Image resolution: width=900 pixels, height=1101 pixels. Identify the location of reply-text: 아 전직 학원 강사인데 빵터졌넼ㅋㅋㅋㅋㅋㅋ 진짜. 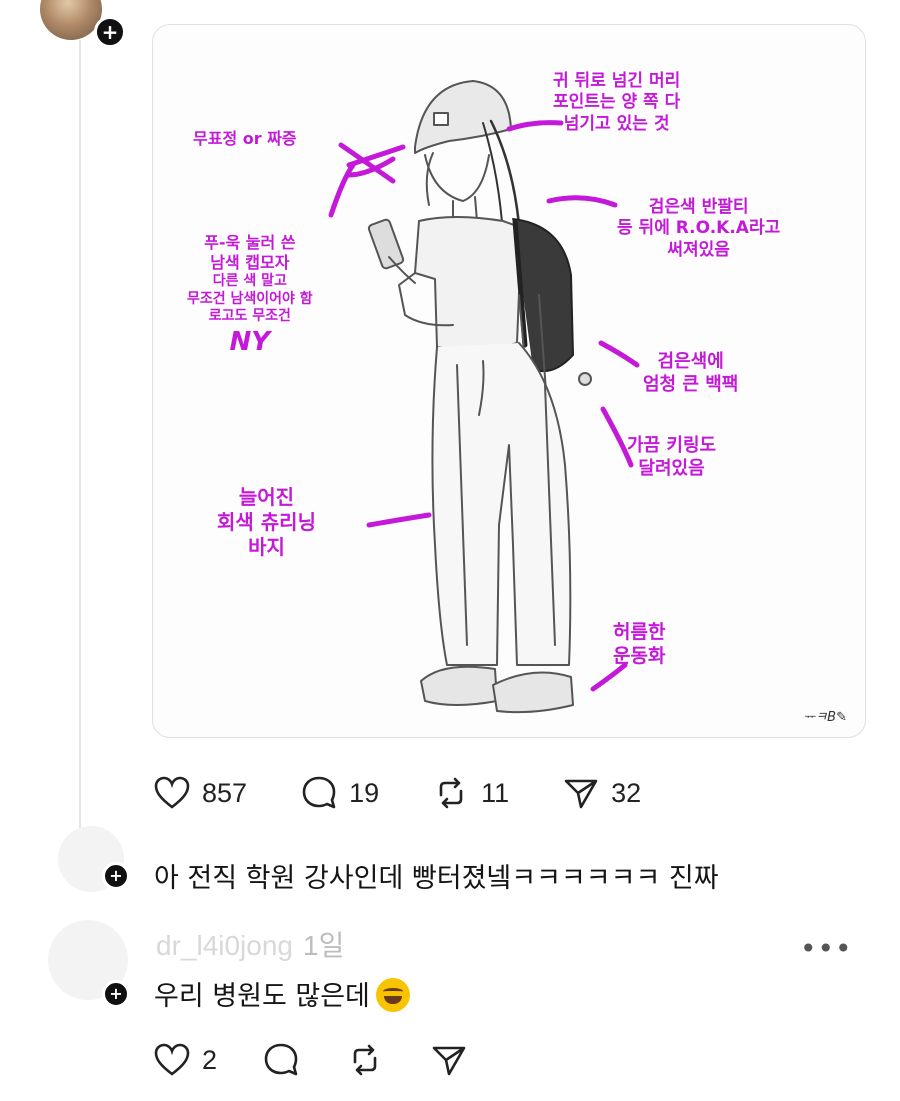
(436, 878).